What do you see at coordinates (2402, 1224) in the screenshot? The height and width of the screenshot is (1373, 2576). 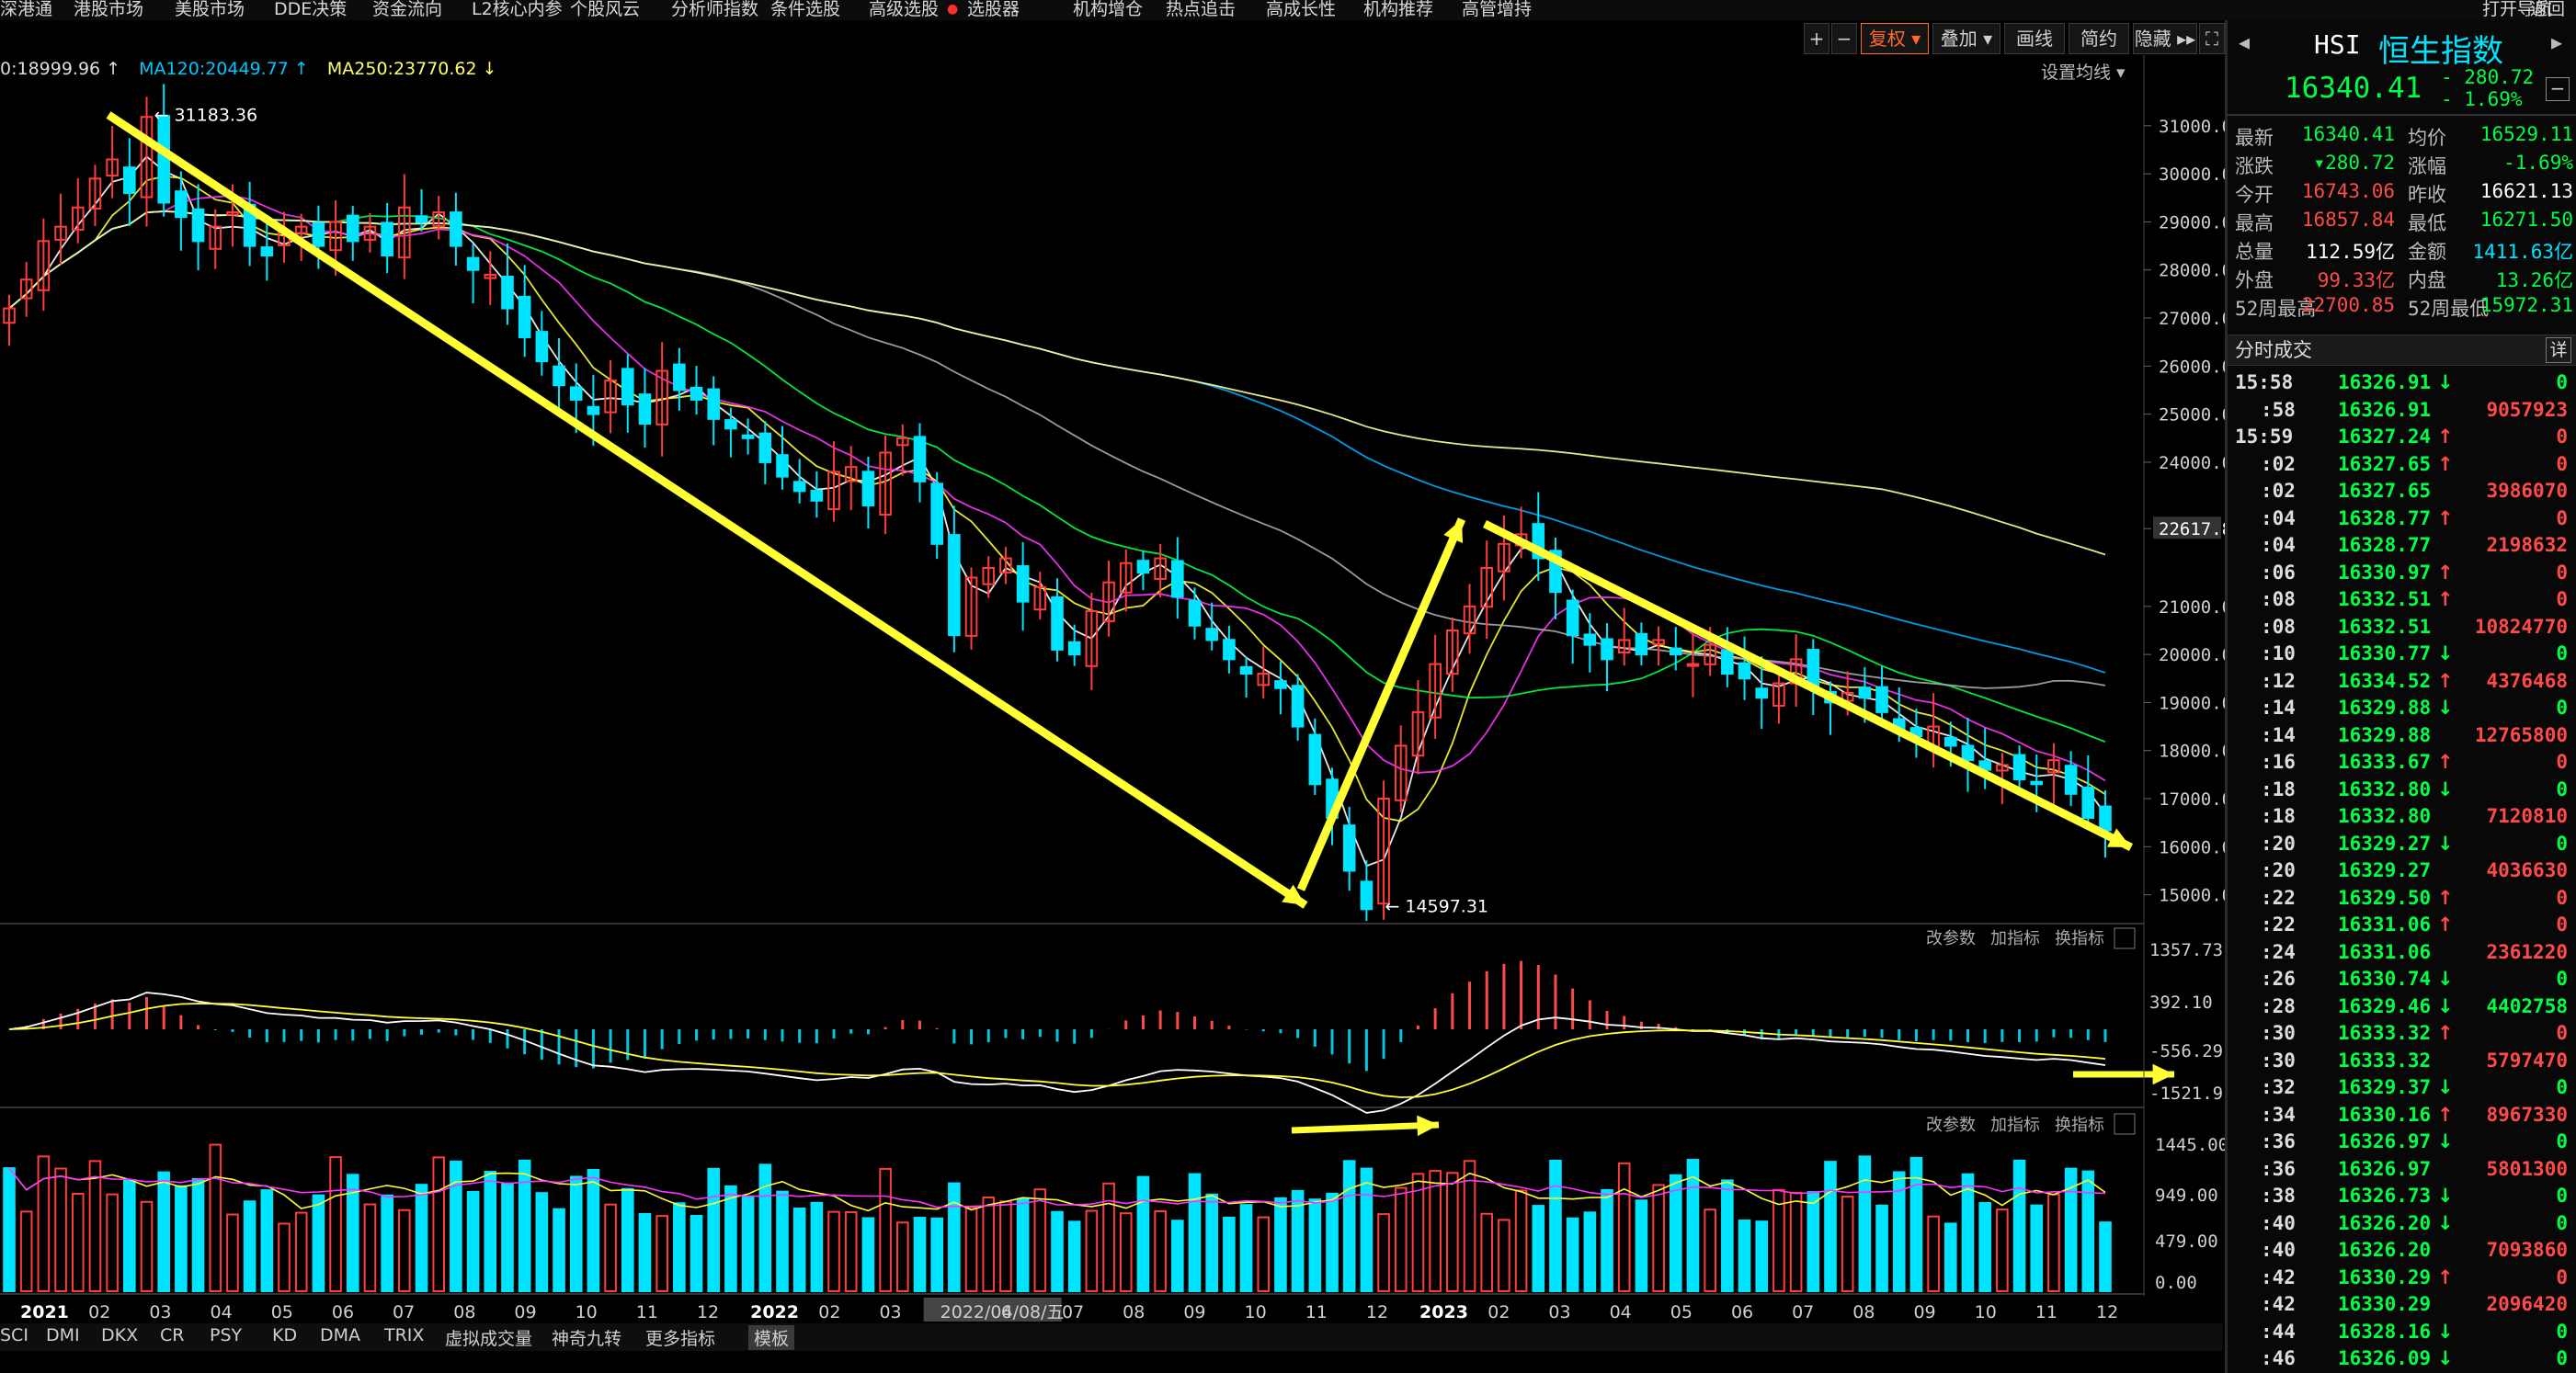 I see `tick-row: :40 16326.20 ↓ 0` at bounding box center [2402, 1224].